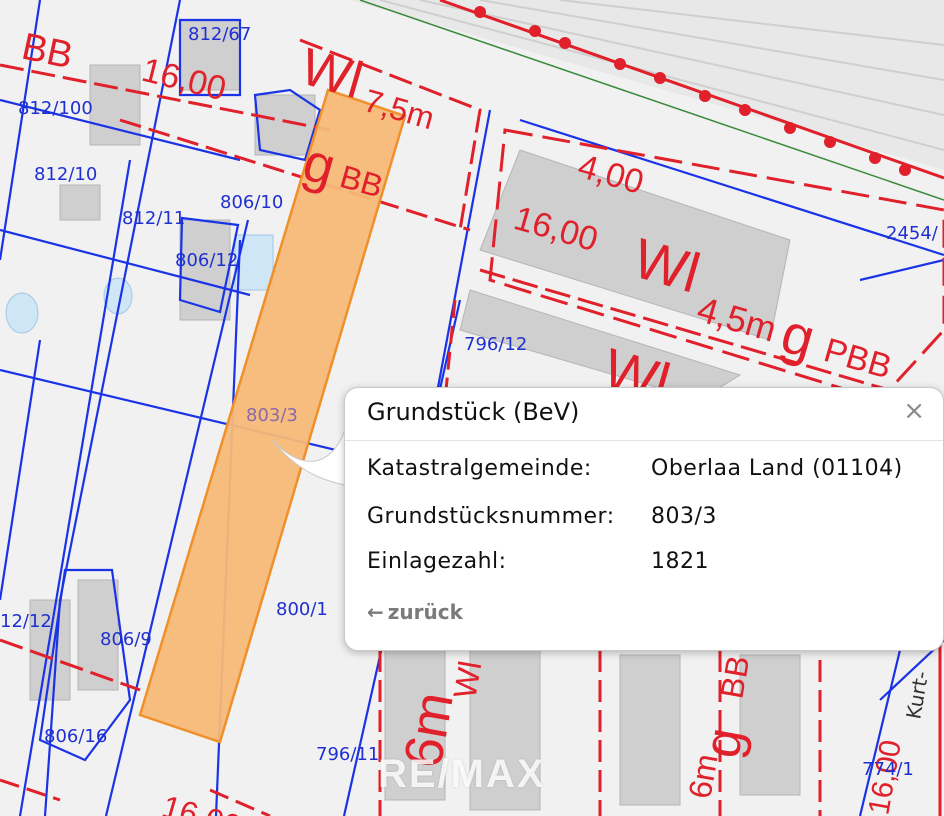 The height and width of the screenshot is (816, 944). What do you see at coordinates (347, 754) in the screenshot?
I see `parcel-label: 796/11` at bounding box center [347, 754].